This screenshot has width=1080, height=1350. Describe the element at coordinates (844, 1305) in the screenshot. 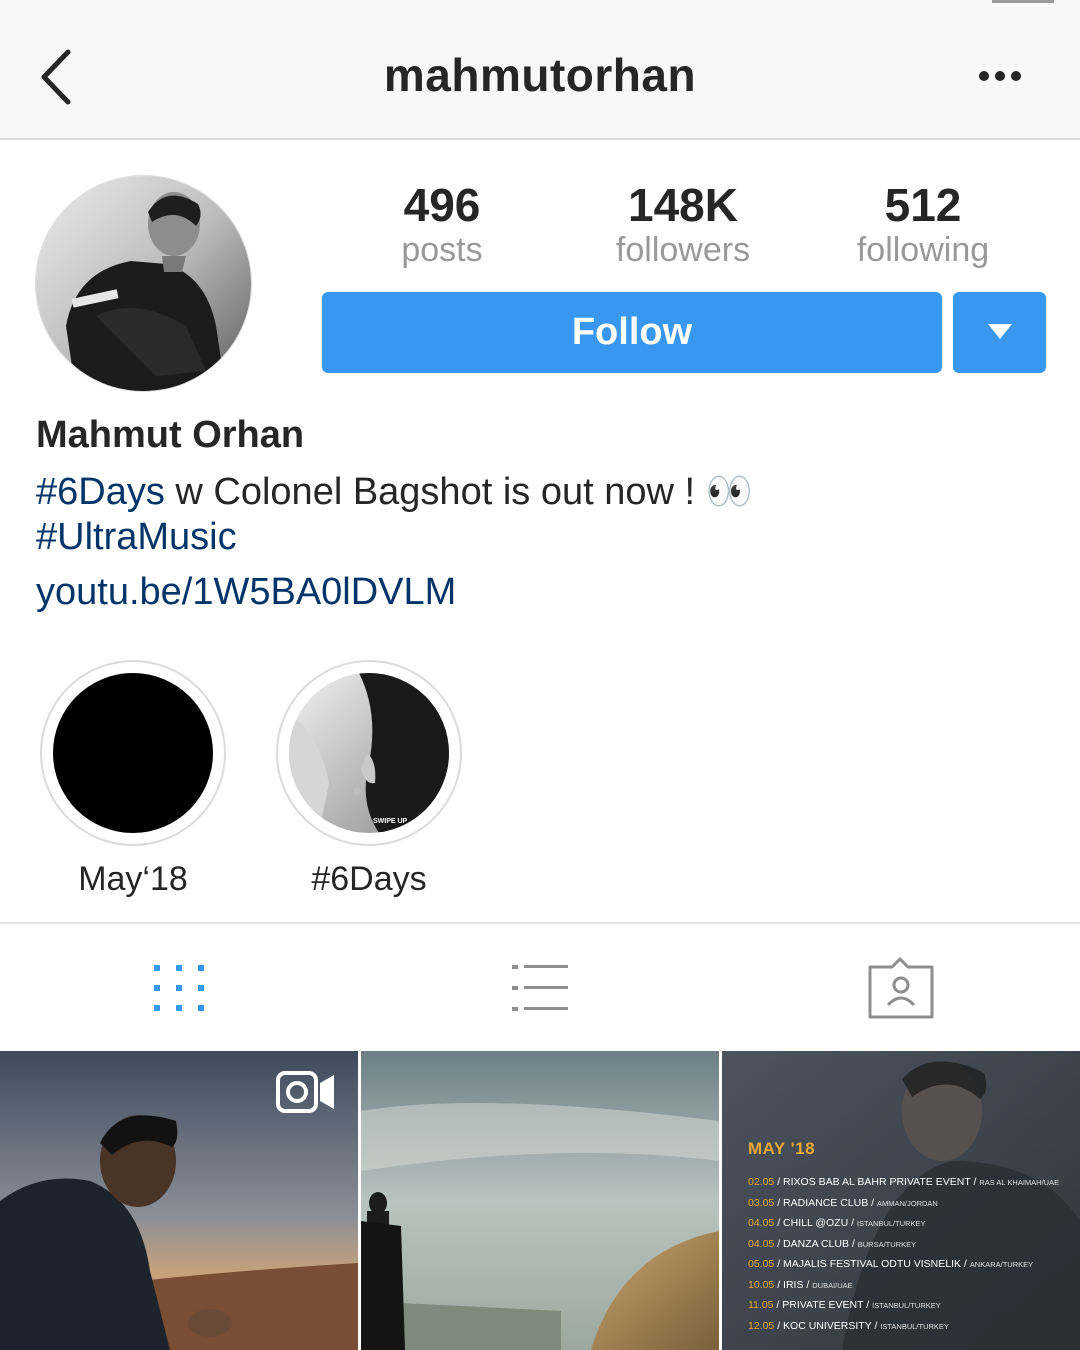

I see `tour-event: 11.05 / PRIVATE EVENT / ISTANBUL/TURKEY` at that location.